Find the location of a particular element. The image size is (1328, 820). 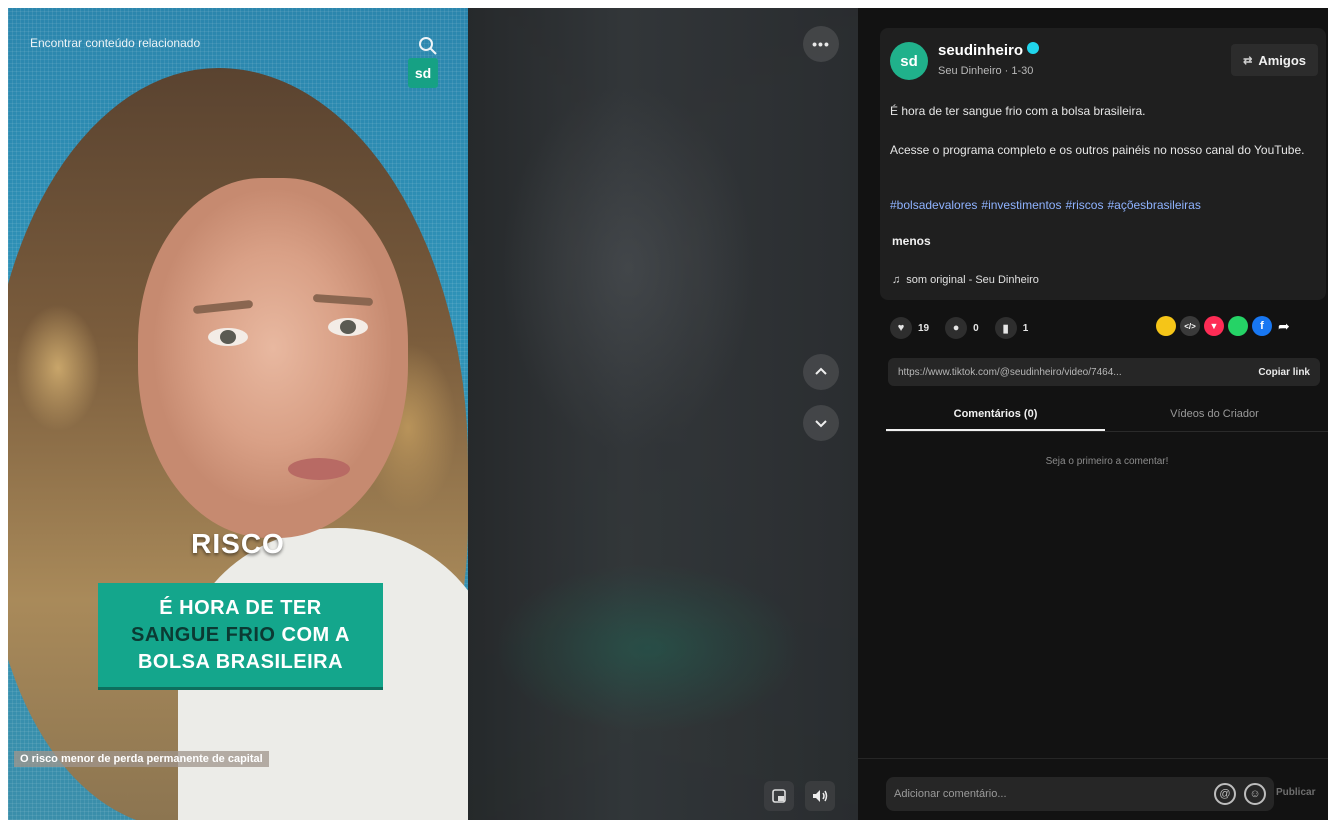

right-eye is located at coordinates (348, 327).